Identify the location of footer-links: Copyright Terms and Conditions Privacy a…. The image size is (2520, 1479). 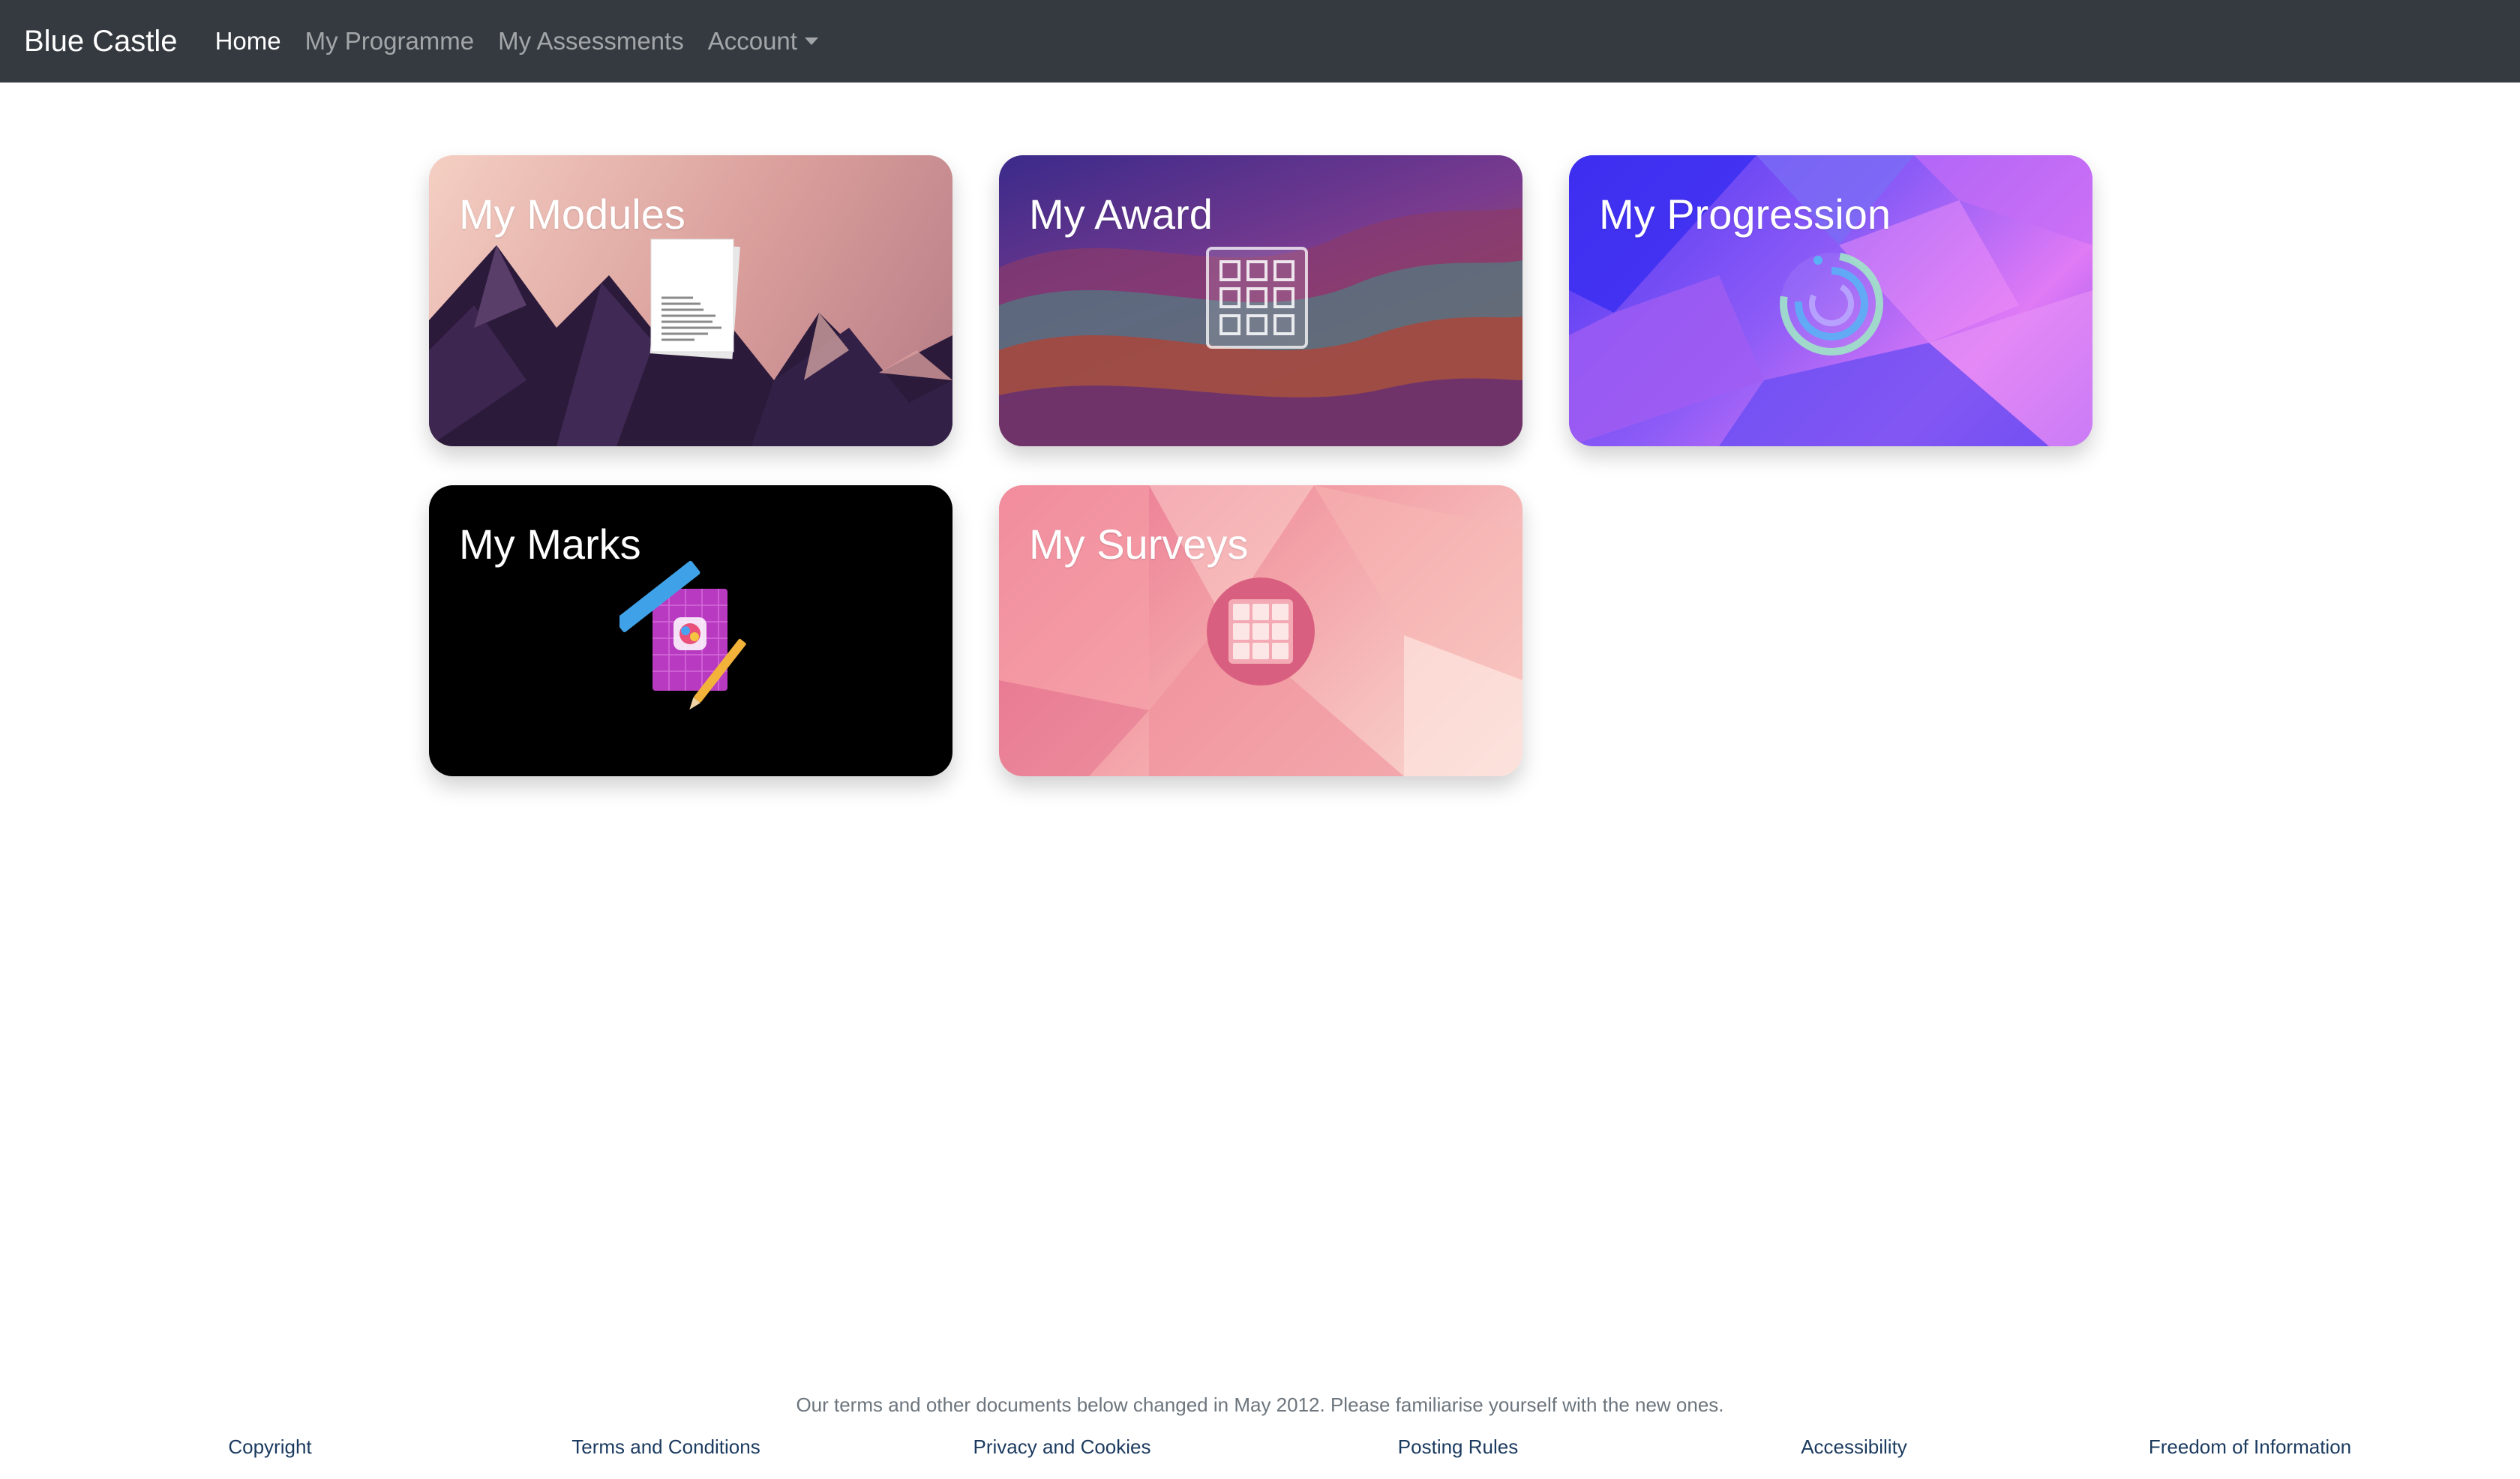
(1260, 1451).